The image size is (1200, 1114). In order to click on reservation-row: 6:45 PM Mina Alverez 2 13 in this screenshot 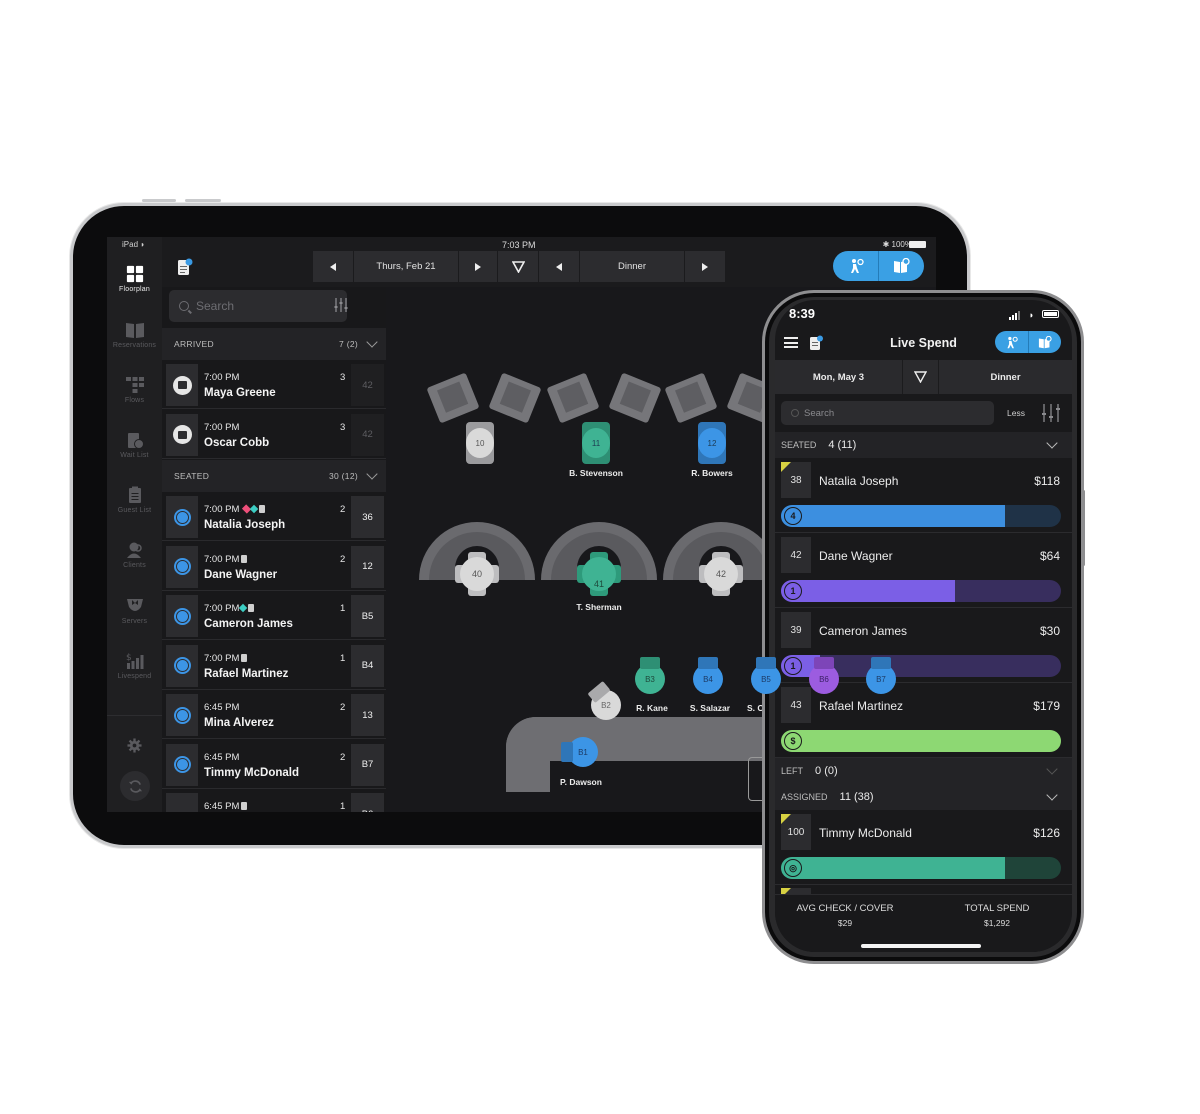, I will do `click(274, 714)`.